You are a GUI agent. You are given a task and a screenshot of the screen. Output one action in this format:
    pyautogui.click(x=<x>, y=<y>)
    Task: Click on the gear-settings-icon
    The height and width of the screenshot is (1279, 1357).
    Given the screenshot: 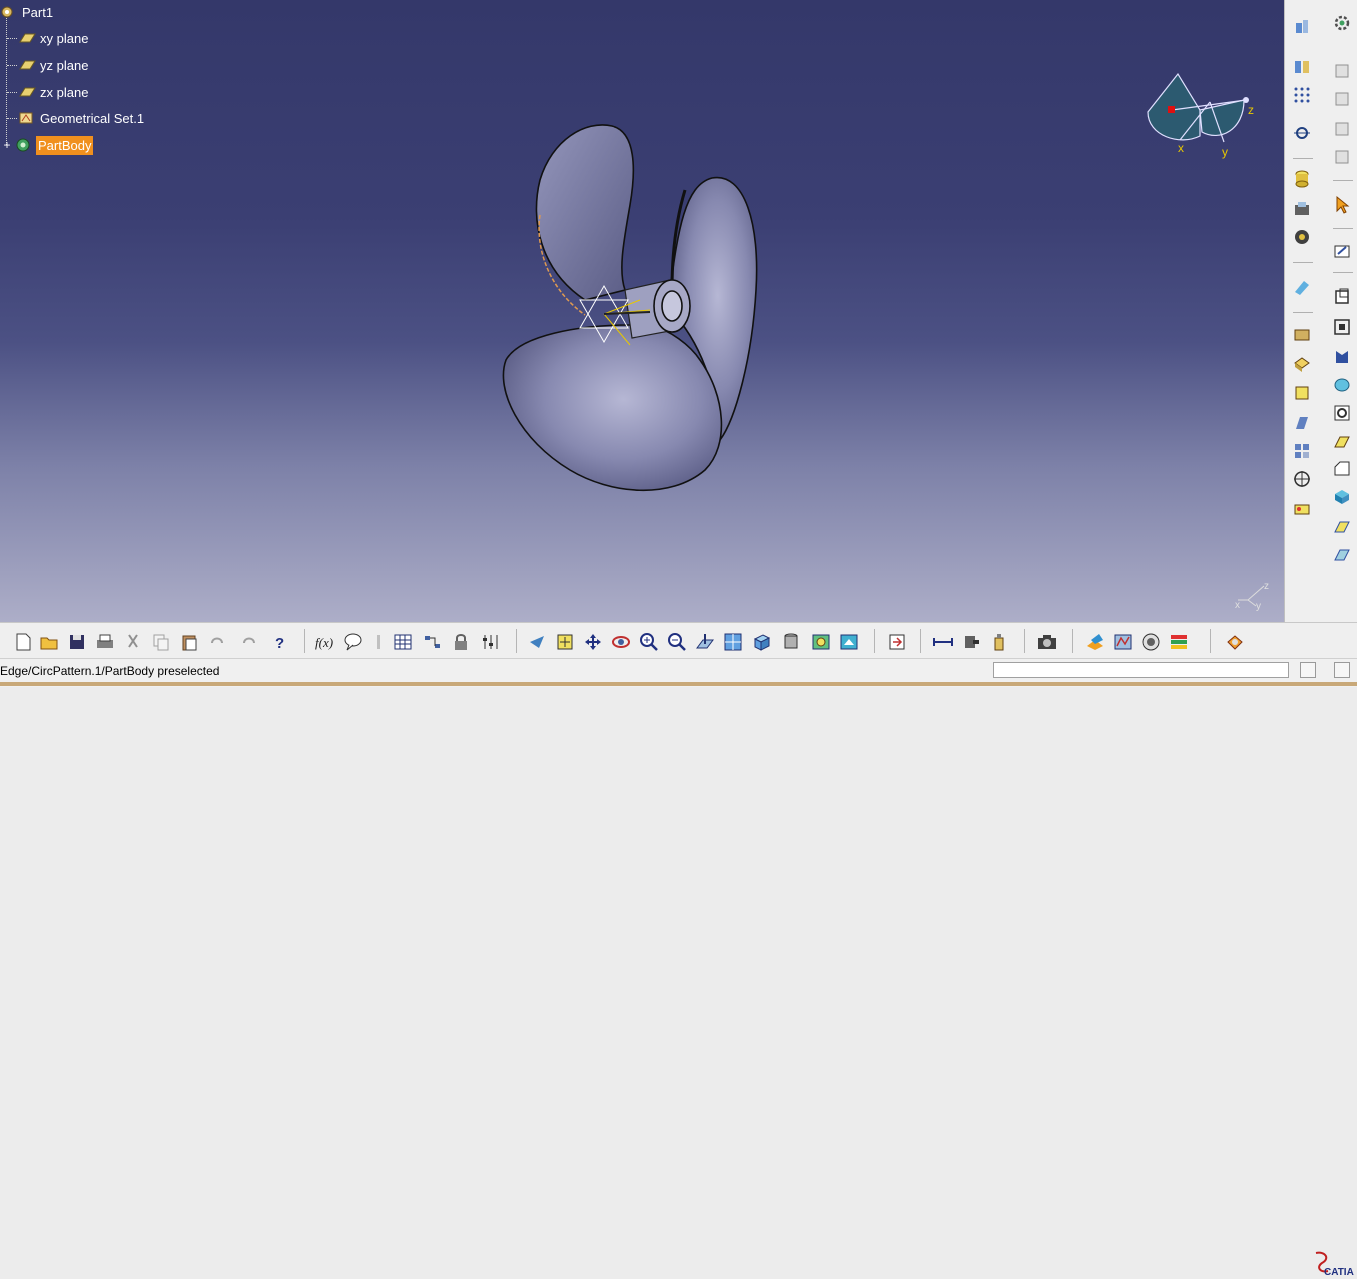 What is the action you would take?
    pyautogui.click(x=1342, y=23)
    